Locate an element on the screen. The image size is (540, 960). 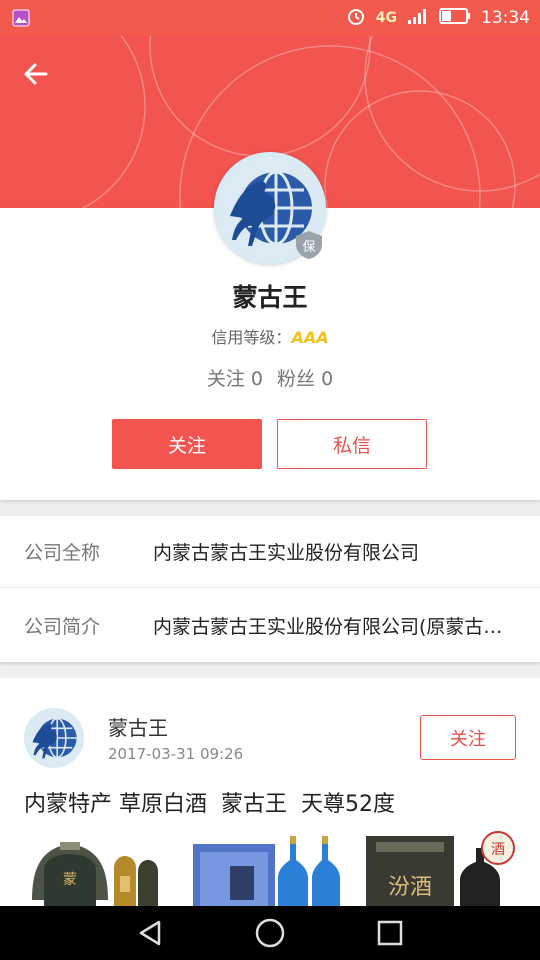
post-timestamp: 2017-03-31 09:26 is located at coordinates (176, 754).